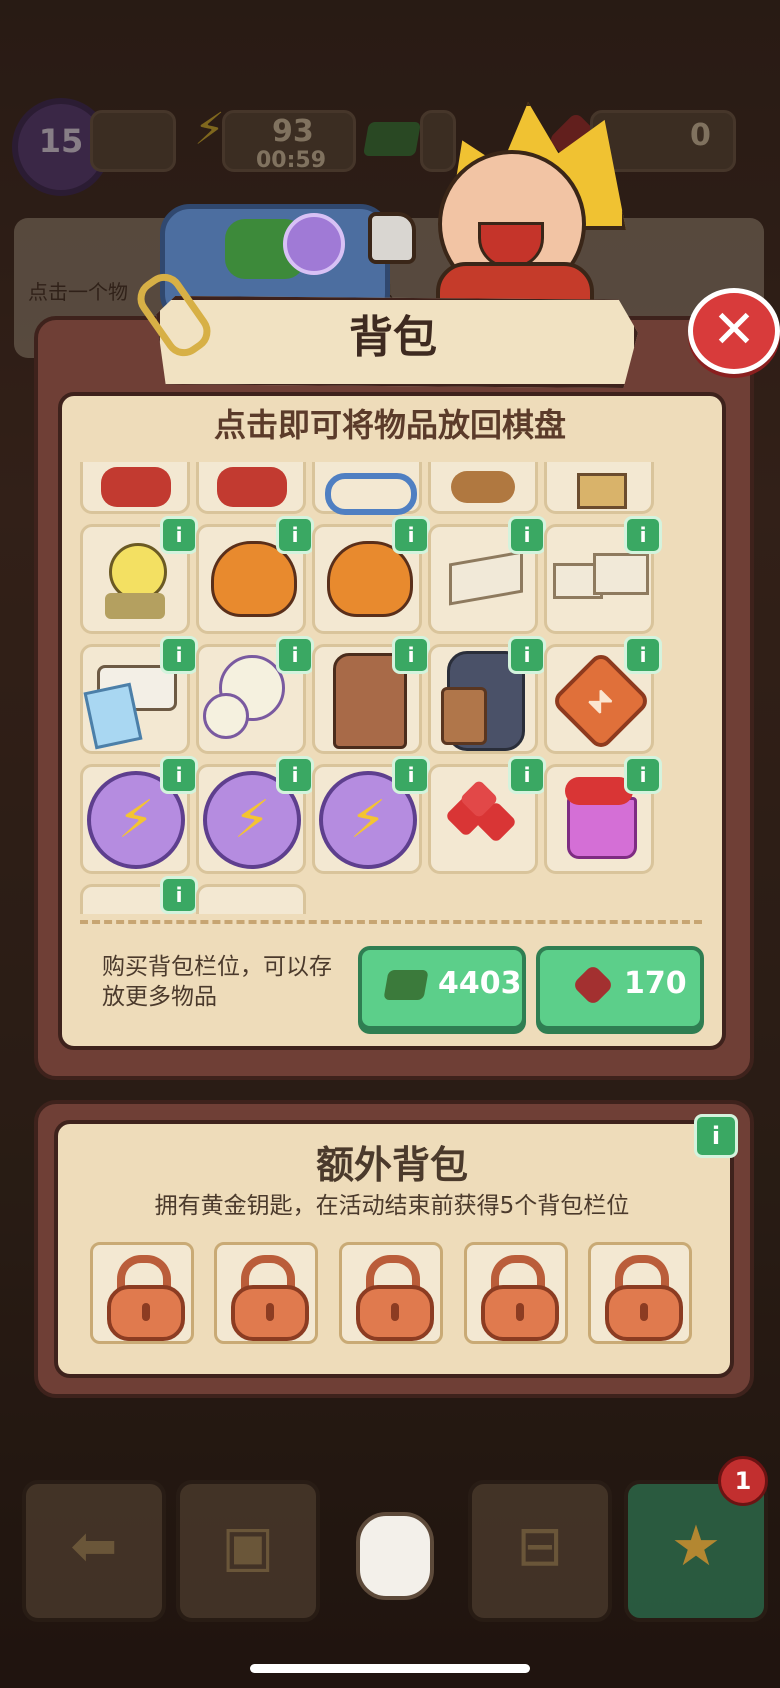 The width and height of the screenshot is (780, 1688). What do you see at coordinates (655, 983) in the screenshot?
I see `buy-gem-price: 170` at bounding box center [655, 983].